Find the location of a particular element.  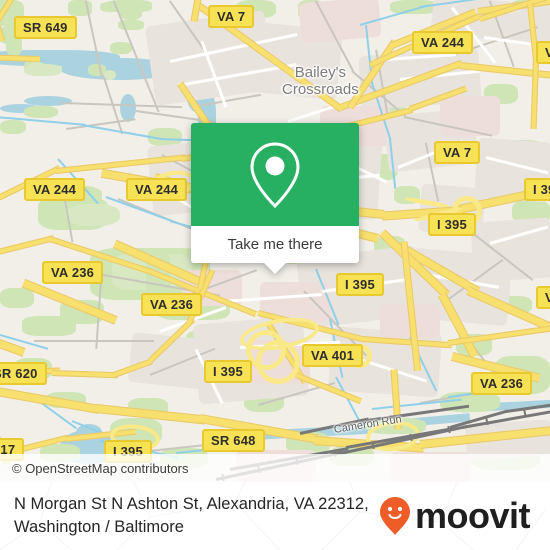

road-shield: SR 648 is located at coordinates (233, 440).